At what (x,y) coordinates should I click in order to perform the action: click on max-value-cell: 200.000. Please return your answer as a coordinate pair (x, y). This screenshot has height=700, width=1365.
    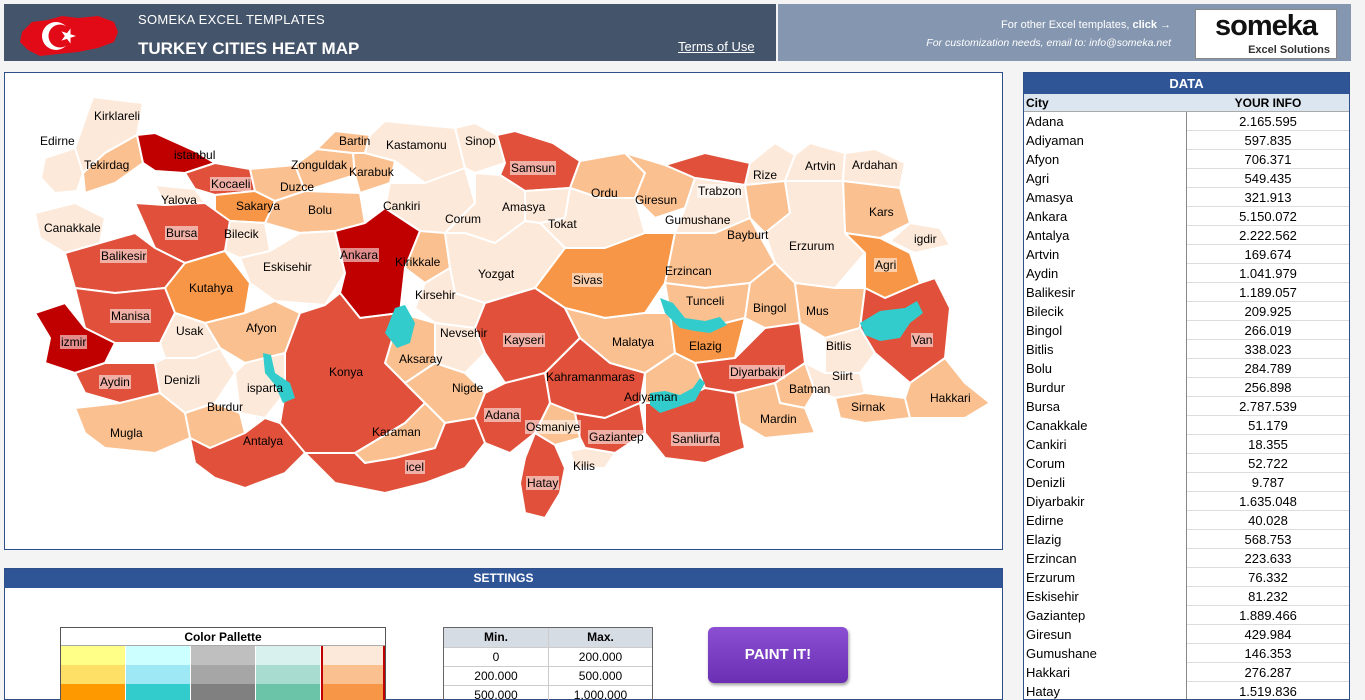
    Looking at the image, I should click on (600, 657).